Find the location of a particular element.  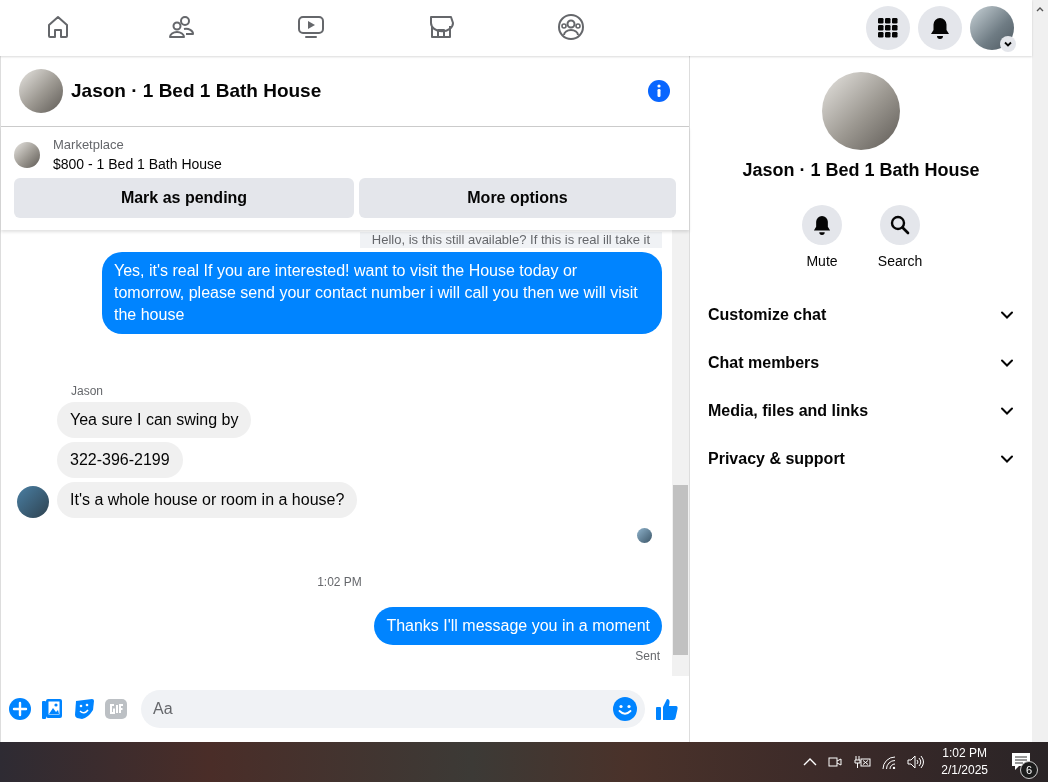

mute-button: Mute is located at coordinates (822, 237).